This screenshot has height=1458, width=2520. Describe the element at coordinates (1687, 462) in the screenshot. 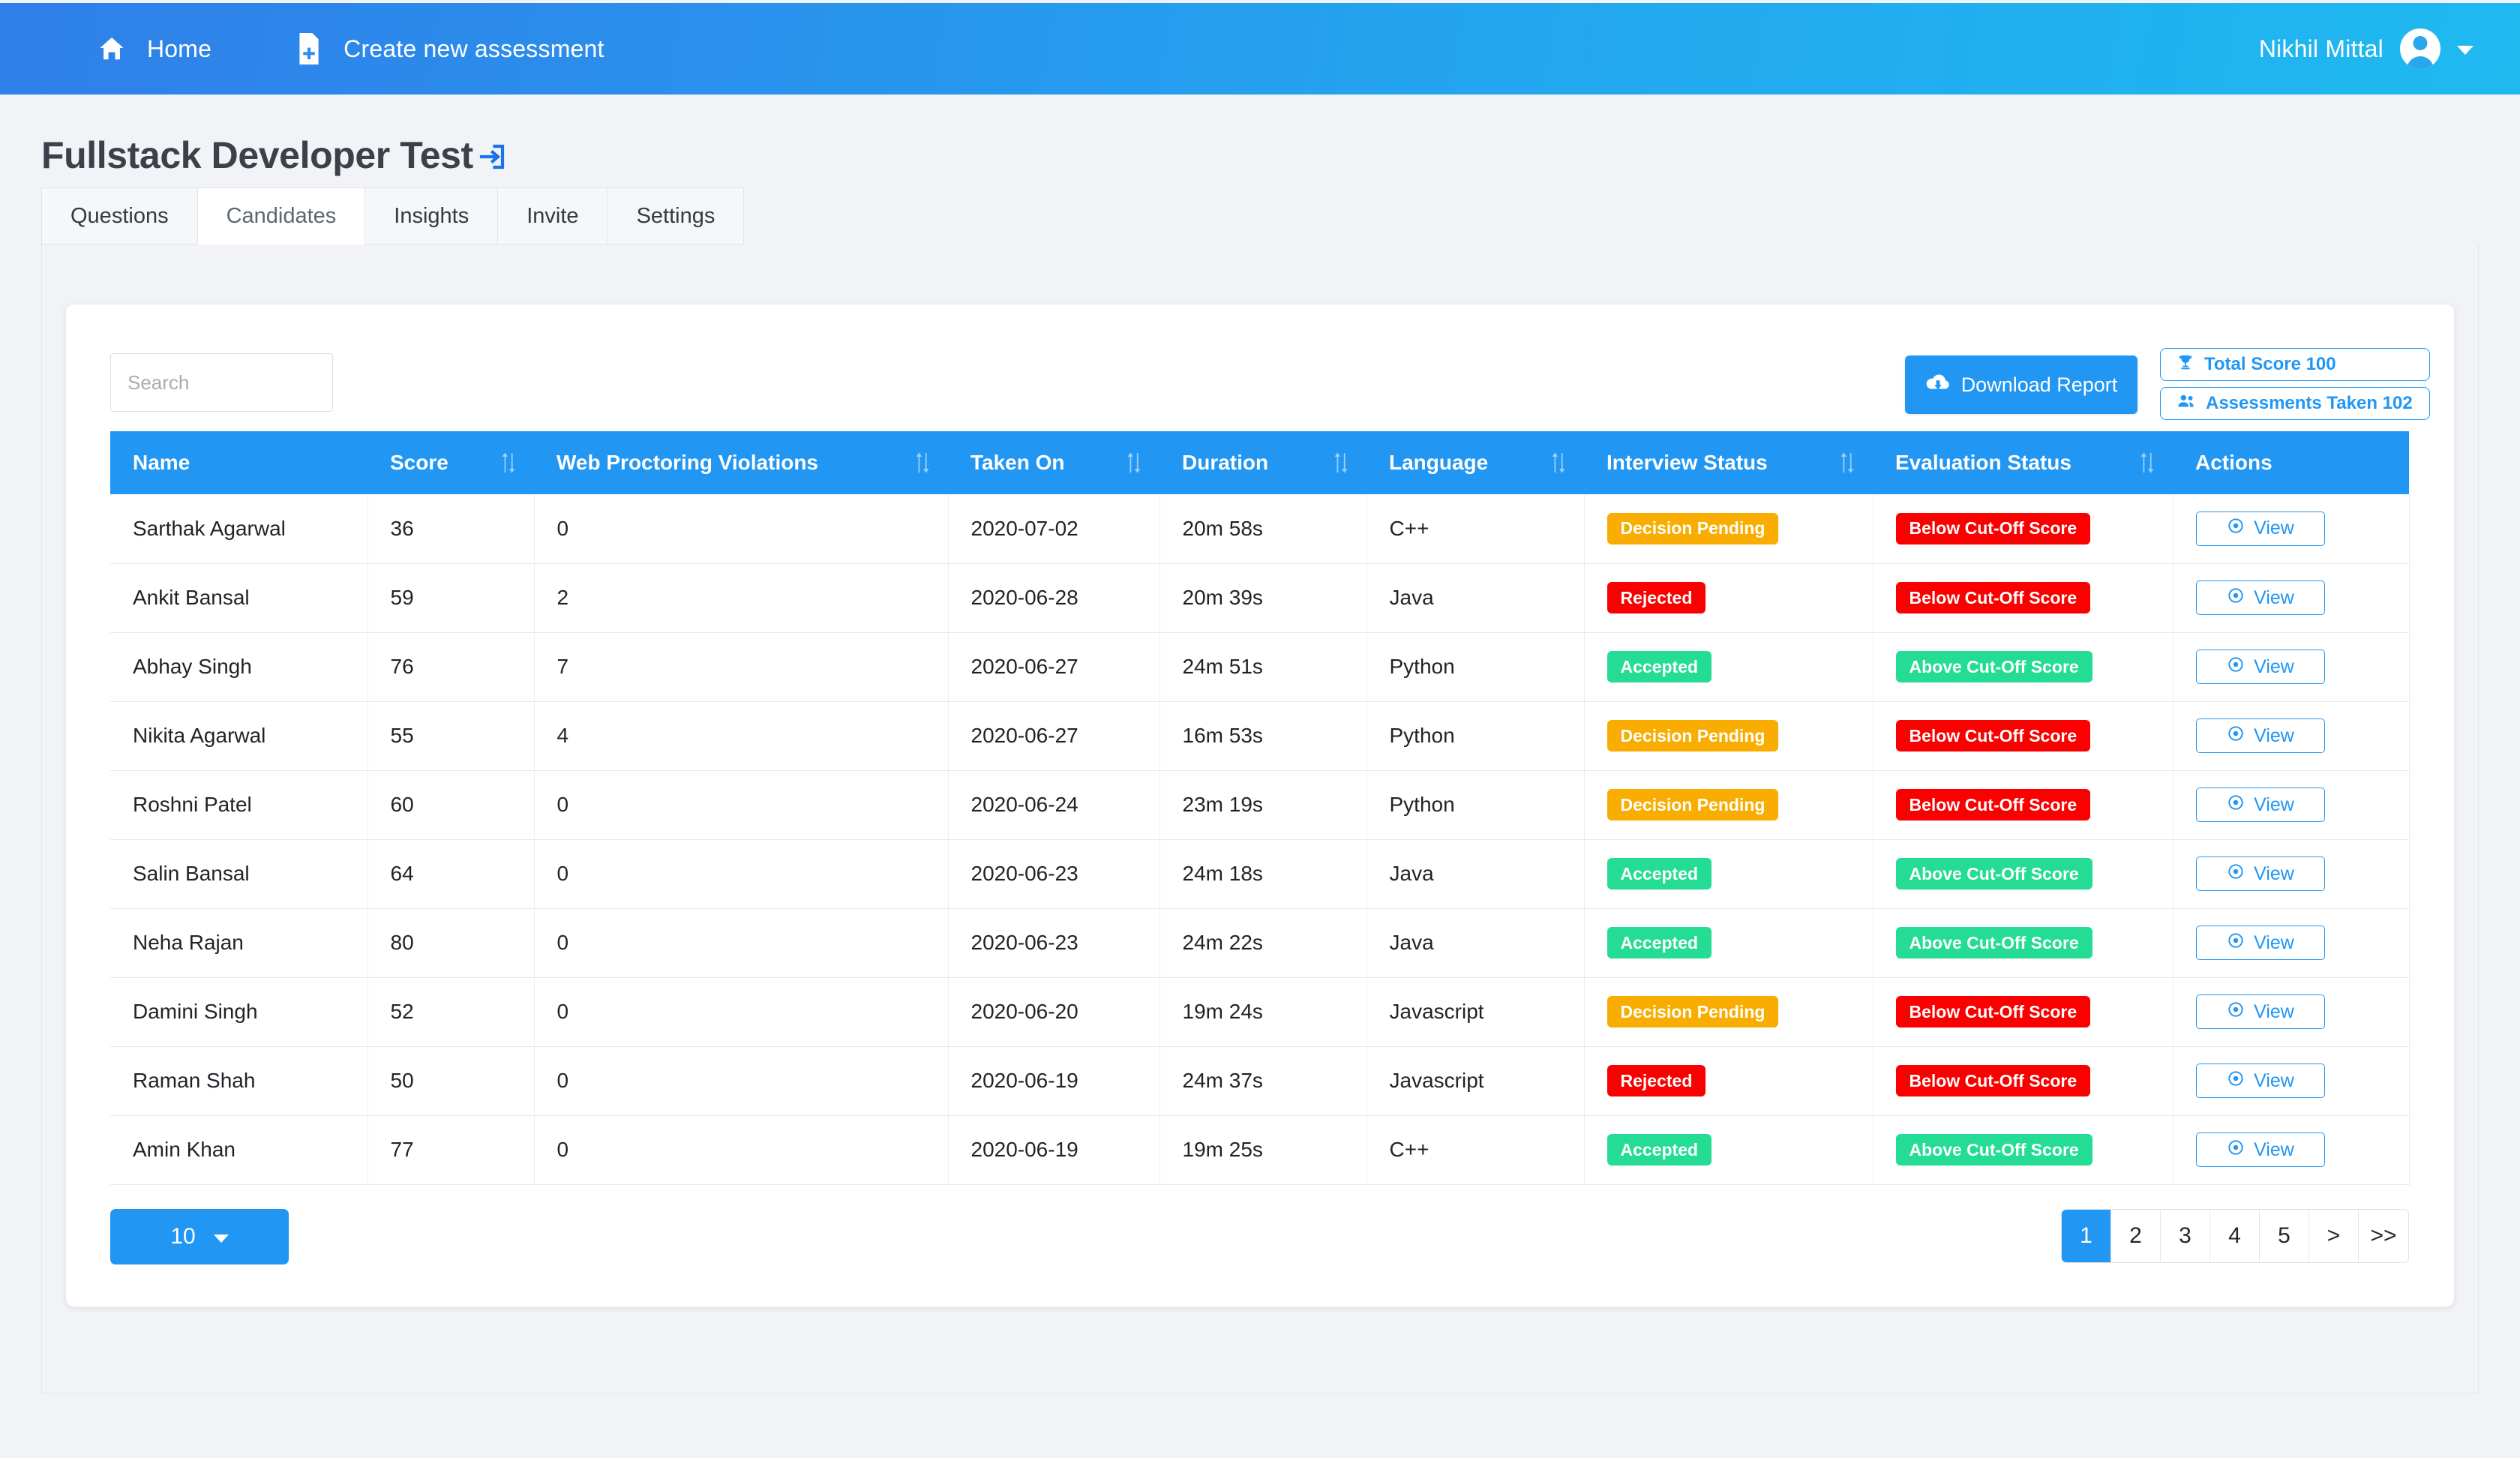

I see `column-header-interview-status-label: Interview Status` at that location.